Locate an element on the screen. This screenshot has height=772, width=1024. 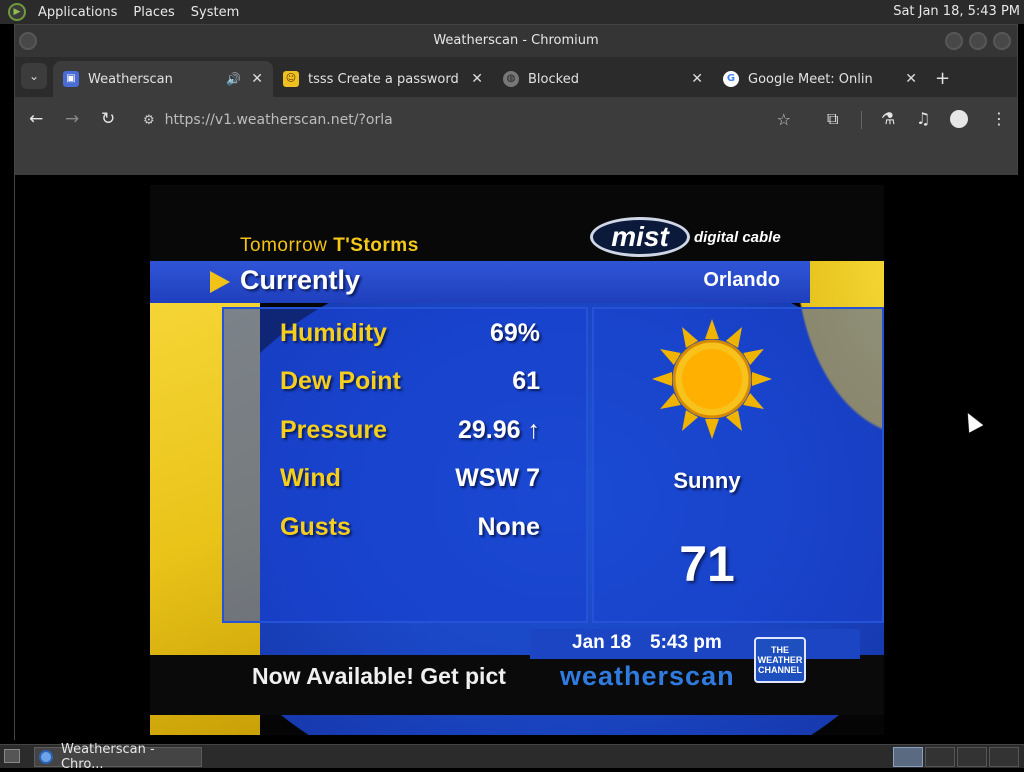
tab-title: tsss Create a password-p is located at coordinates (383, 79).